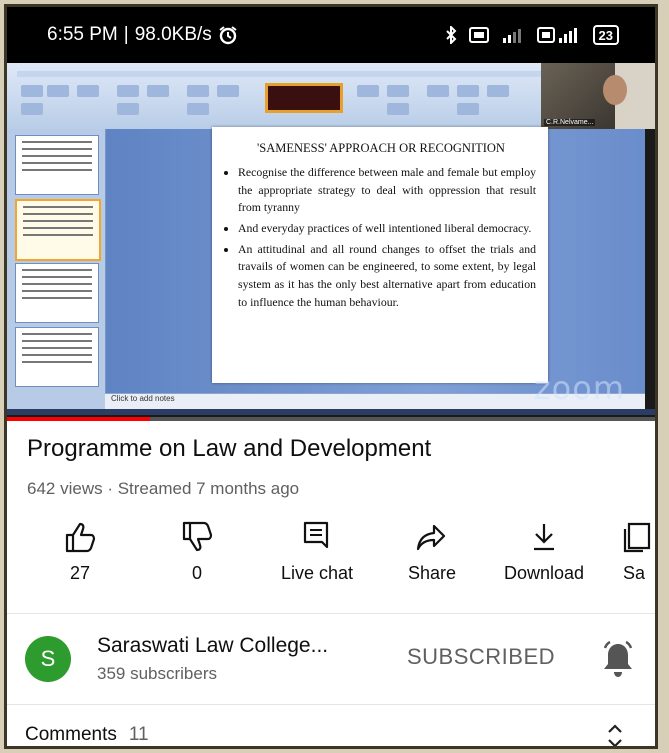  Describe the element at coordinates (317, 573) in the screenshot. I see `live-chat-label: Live chat` at that location.